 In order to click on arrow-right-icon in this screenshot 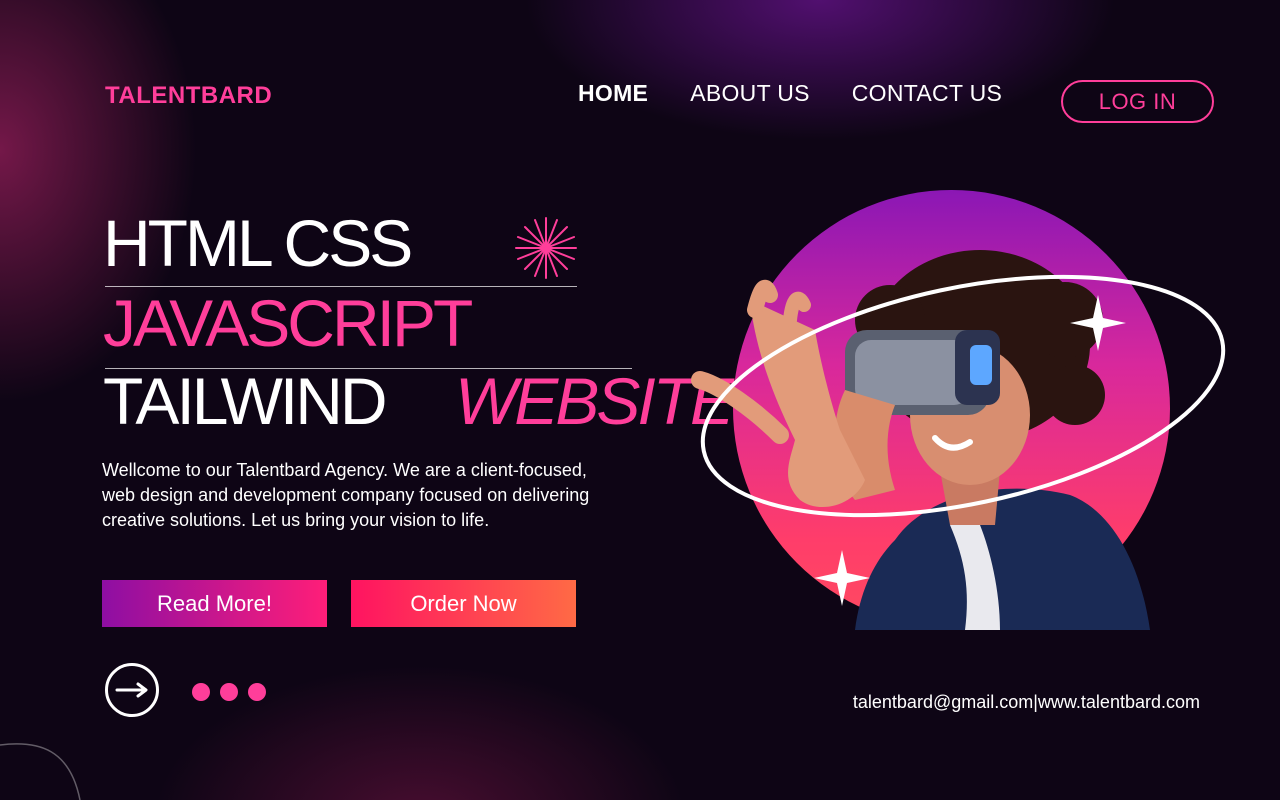, I will do `click(131, 690)`.